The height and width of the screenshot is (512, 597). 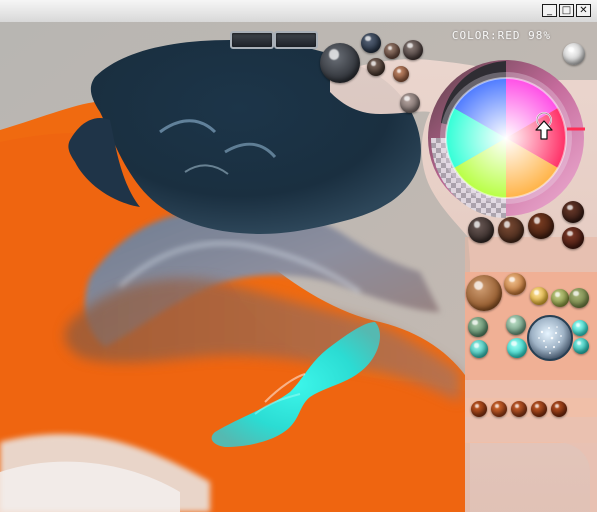 I want to click on minimize-icon: _, so click(x=549, y=10).